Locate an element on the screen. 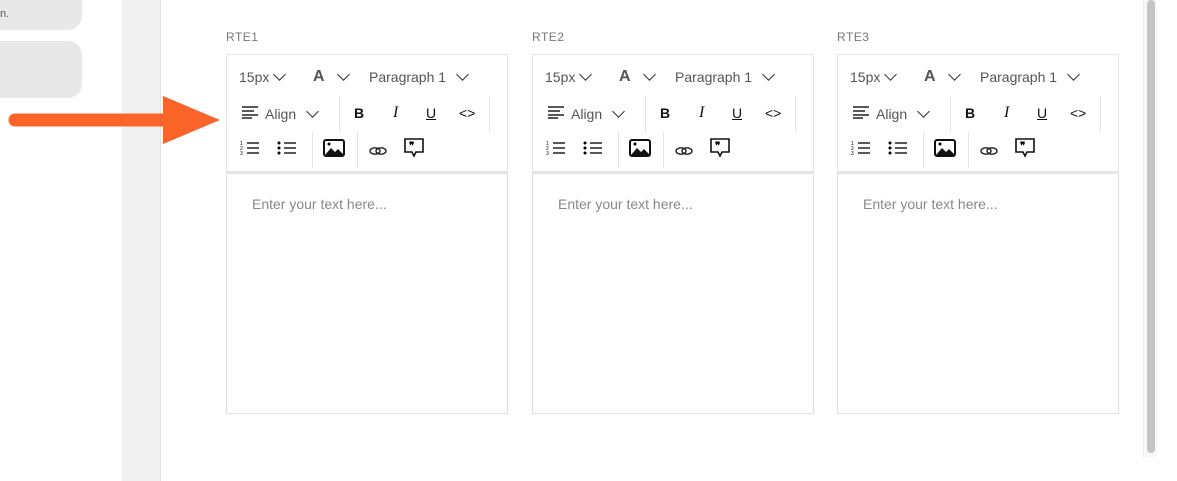 The width and height of the screenshot is (1177, 481). editor-label: RTE3 is located at coordinates (853, 37).